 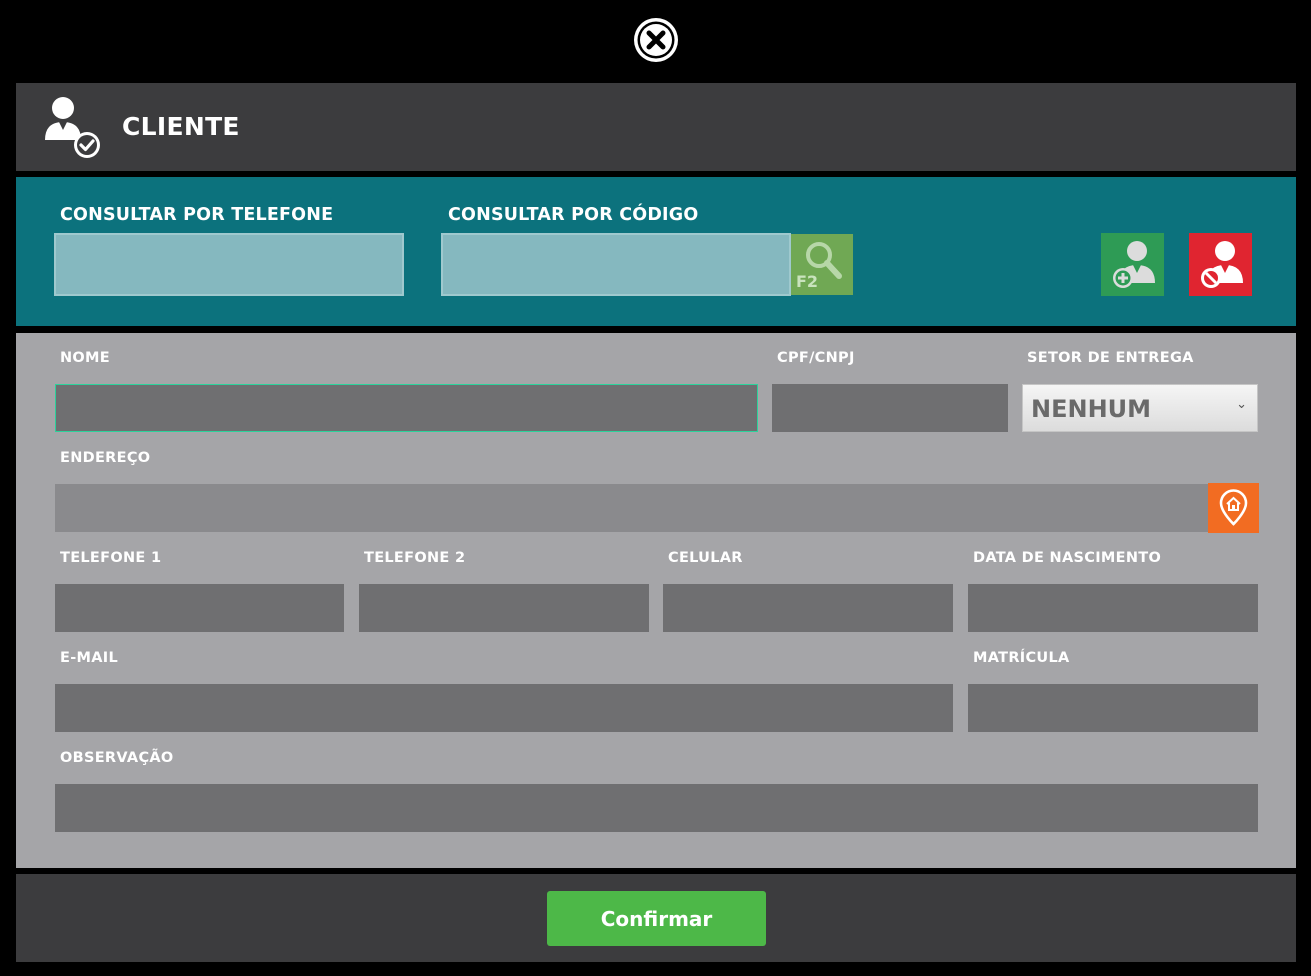 What do you see at coordinates (573, 215) in the screenshot?
I see `code-search-label: CONSULTAR POR CÓDIGO` at bounding box center [573, 215].